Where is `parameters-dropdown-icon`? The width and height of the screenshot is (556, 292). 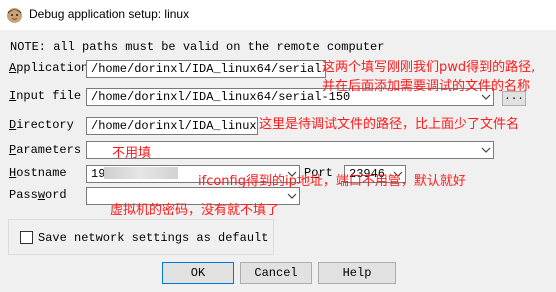 parameters-dropdown-icon is located at coordinates (486, 150).